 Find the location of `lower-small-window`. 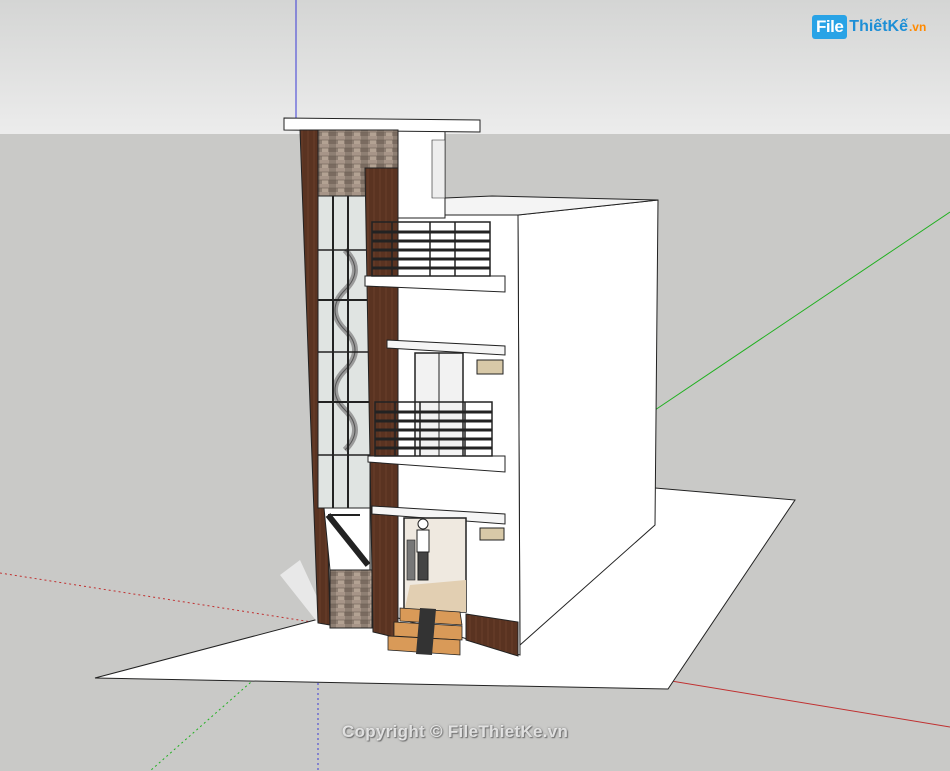

lower-small-window is located at coordinates (492, 534).